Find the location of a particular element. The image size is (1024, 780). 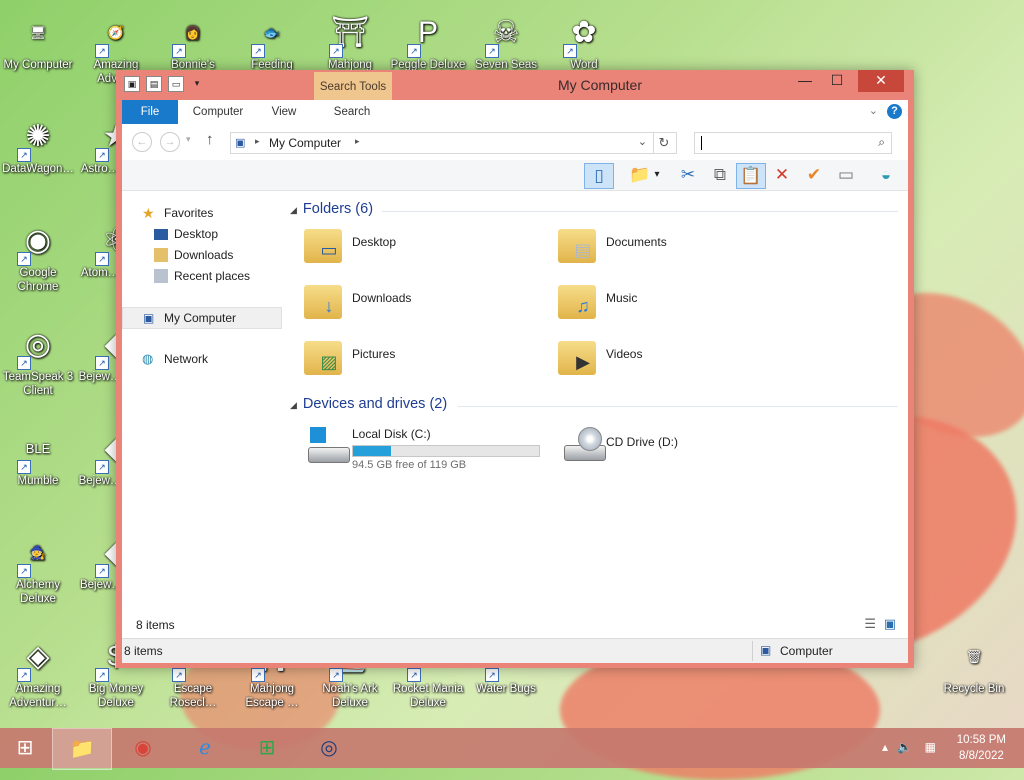

help-icon: ? is located at coordinates (894, 111).